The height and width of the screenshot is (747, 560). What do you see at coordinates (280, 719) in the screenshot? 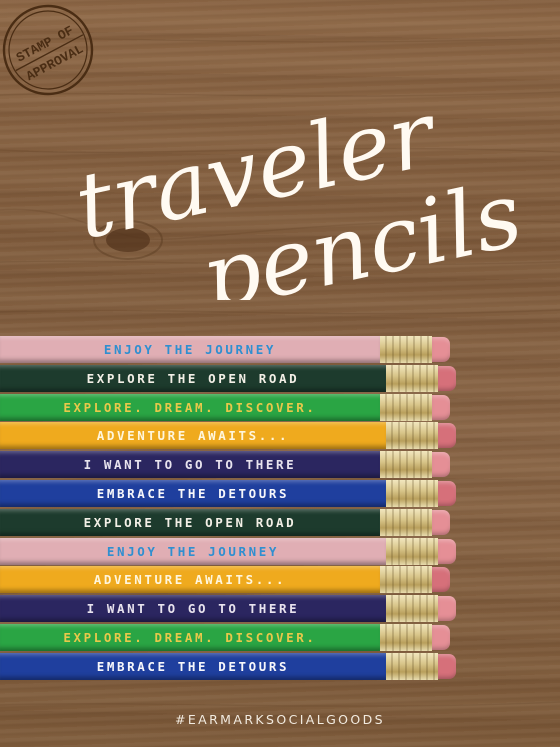
I see `hashtag: #EARMARKSOCIALGOODS` at bounding box center [280, 719].